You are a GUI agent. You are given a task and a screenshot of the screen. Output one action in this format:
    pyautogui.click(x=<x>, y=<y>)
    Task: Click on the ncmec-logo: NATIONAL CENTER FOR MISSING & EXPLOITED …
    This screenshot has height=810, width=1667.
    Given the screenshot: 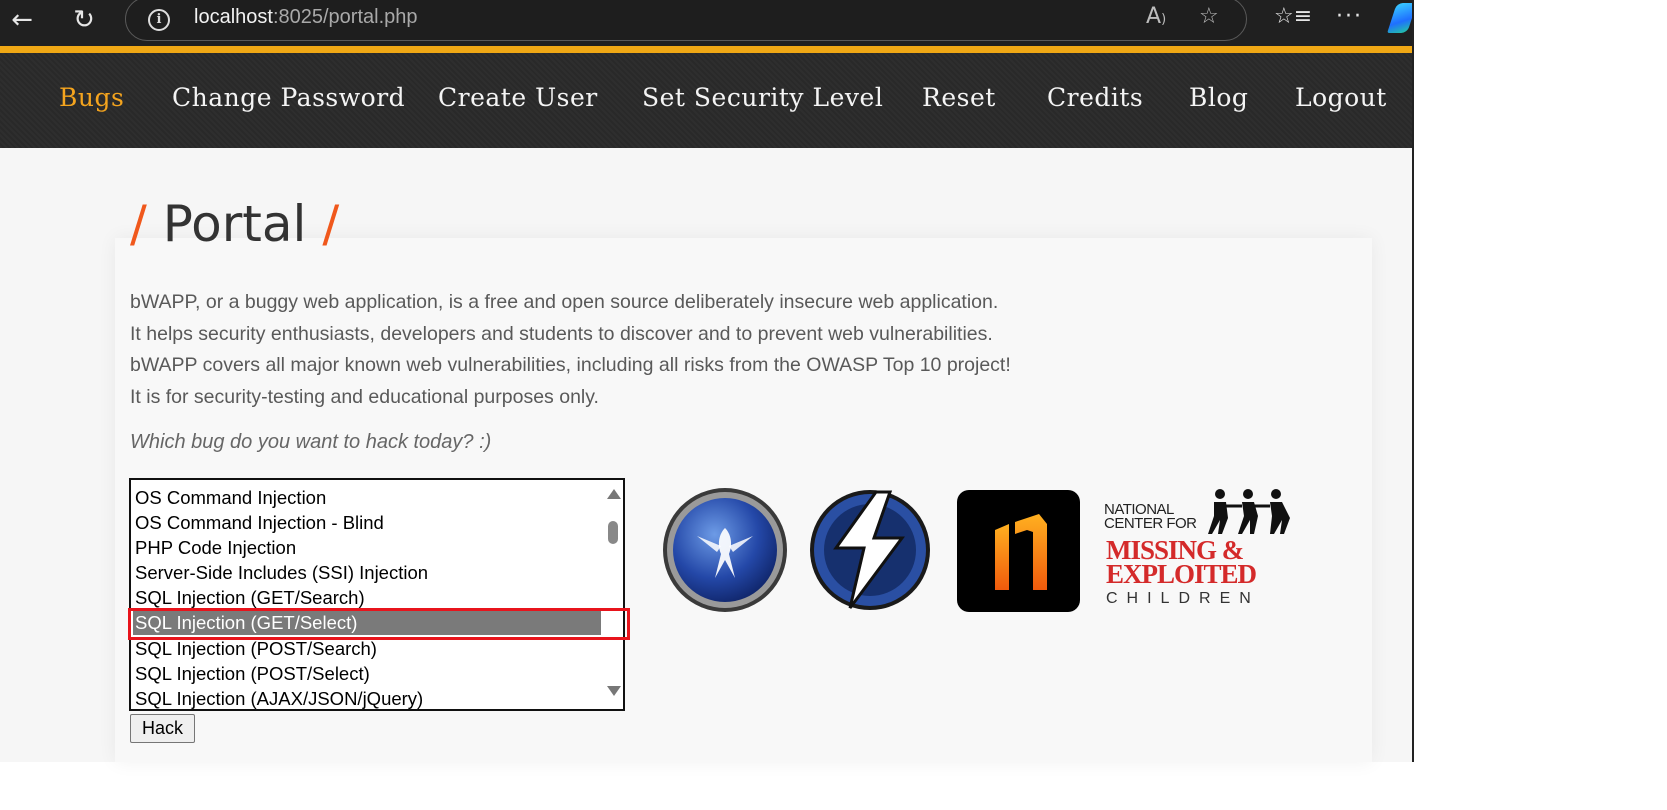 What is the action you would take?
    pyautogui.click(x=1204, y=550)
    